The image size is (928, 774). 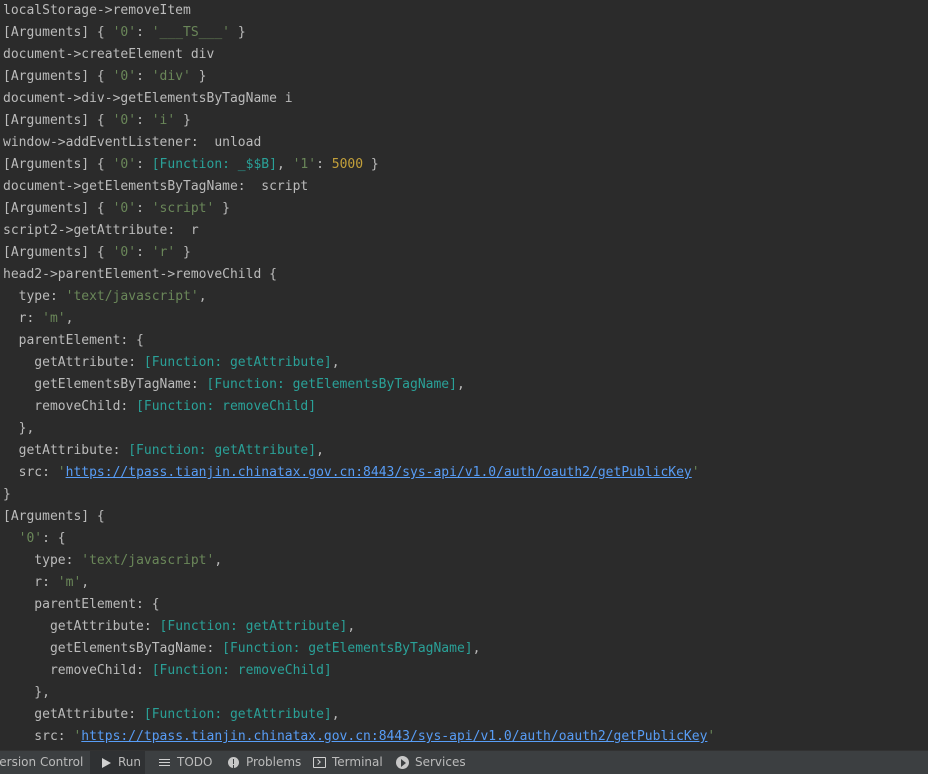 What do you see at coordinates (113, 648) in the screenshot?
I see `console-token: getElementsByTagName:` at bounding box center [113, 648].